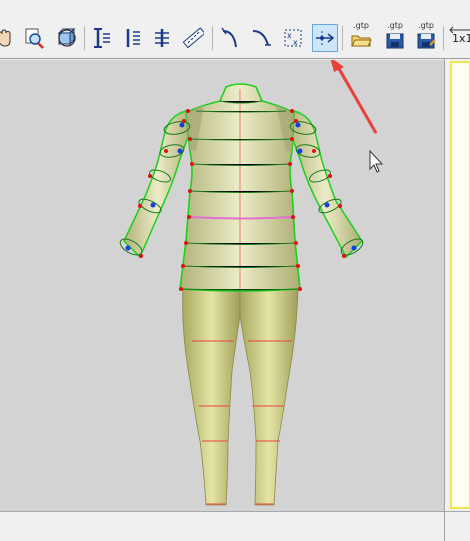 The height and width of the screenshot is (541, 470). I want to click on zoom-tool-button, so click(35, 38).